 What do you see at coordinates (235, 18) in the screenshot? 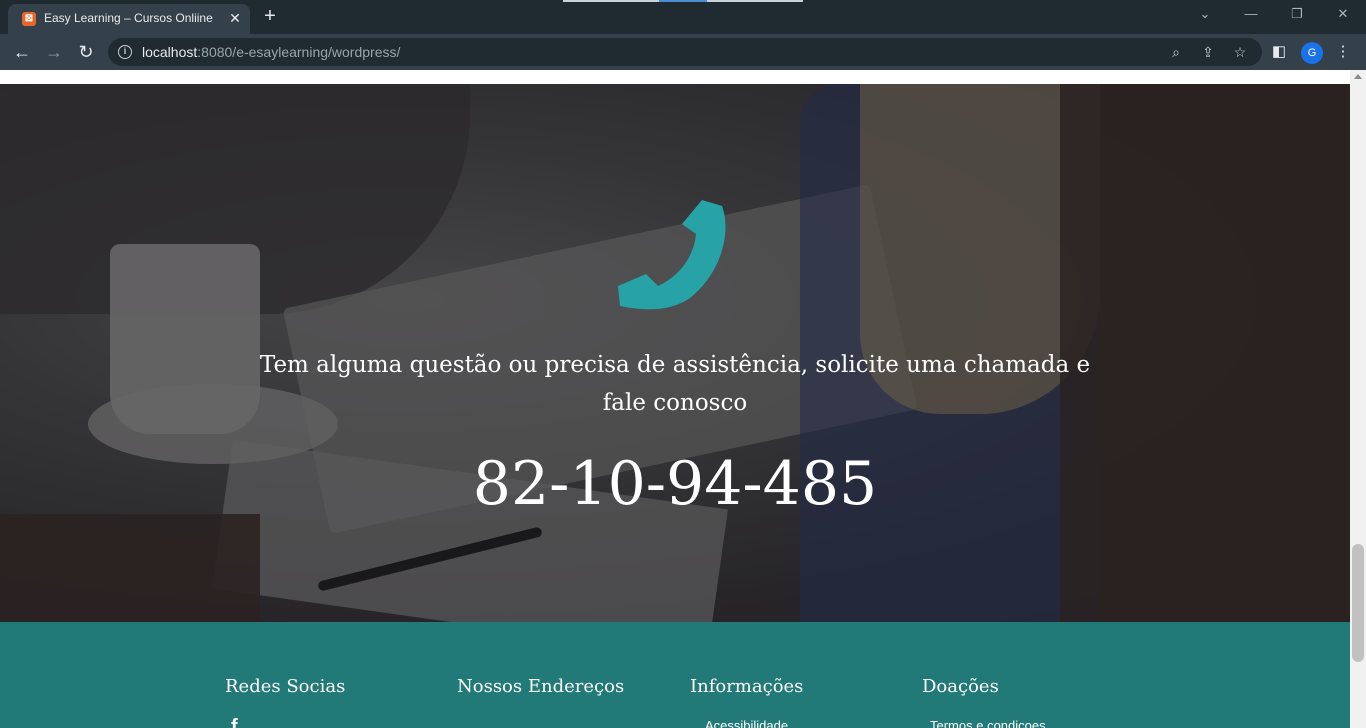
I see `tab-close-icon: ✕` at bounding box center [235, 18].